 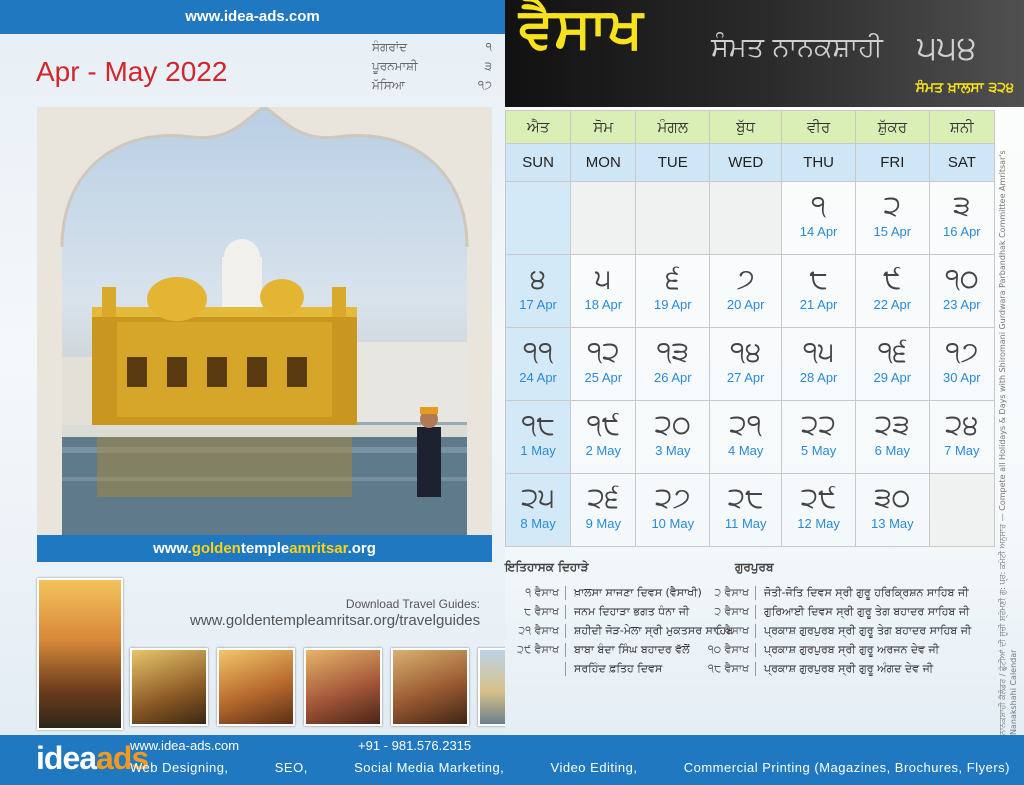 What do you see at coordinates (962, 291) in the screenshot?
I see `day-cell: ੧੦ 23 Apr` at bounding box center [962, 291].